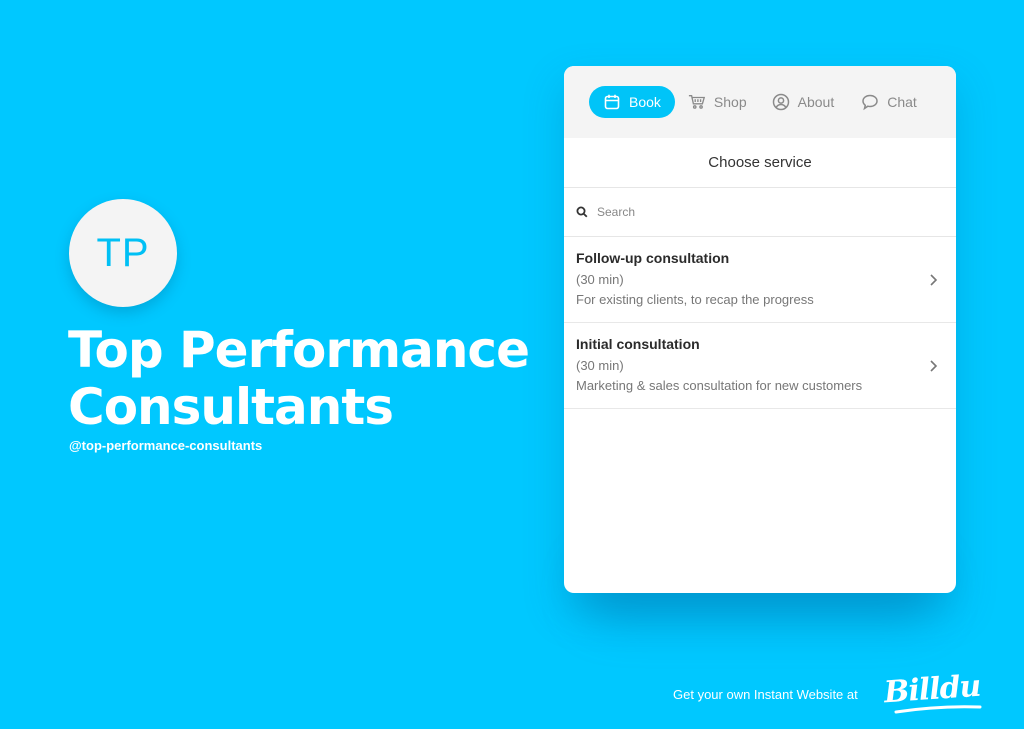 This screenshot has width=1024, height=729. Describe the element at coordinates (780, 102) in the screenshot. I see `user-circle-icon` at that location.